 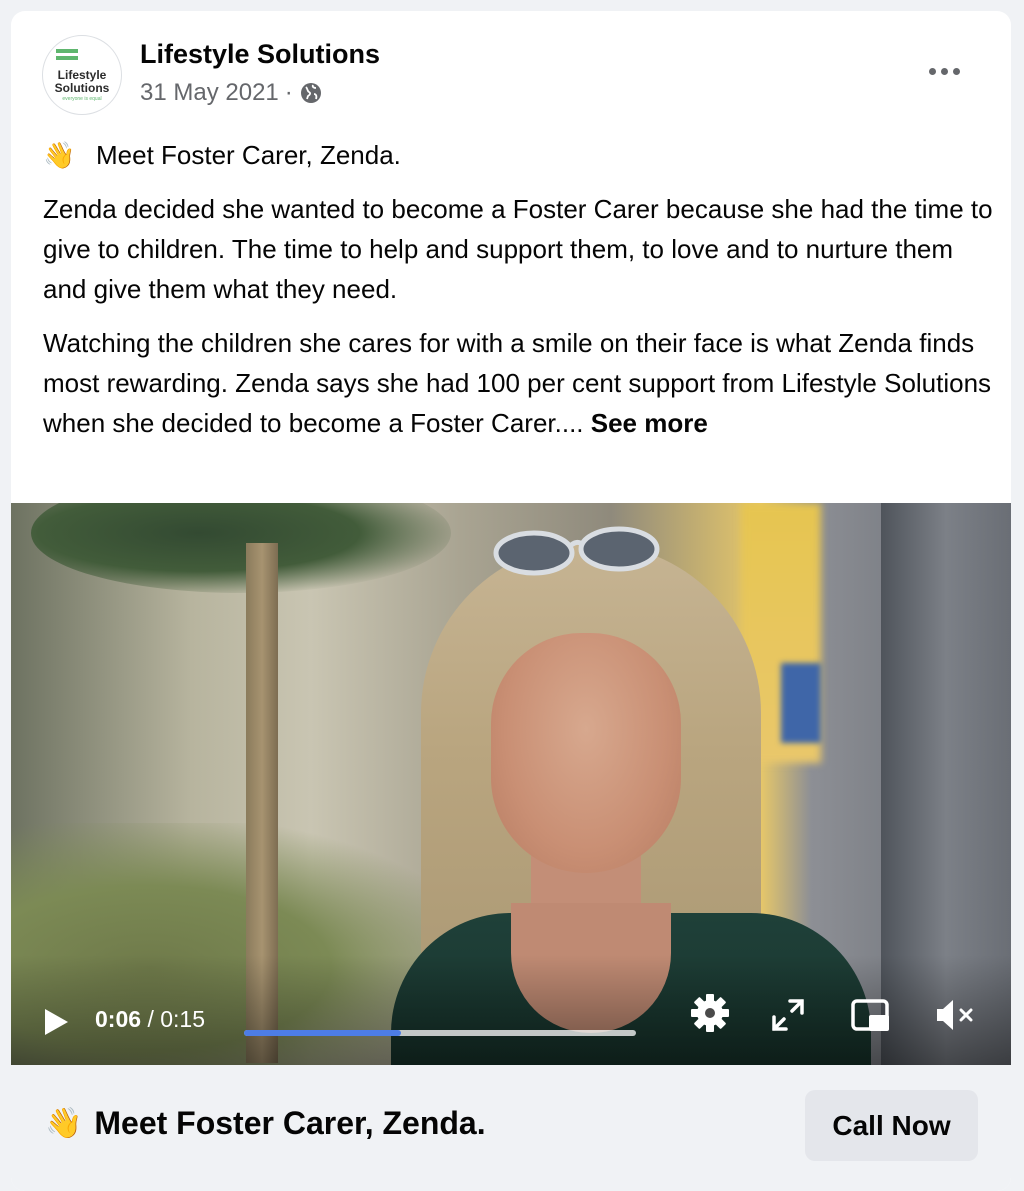 I want to click on play-icon, so click(x=56, y=1022).